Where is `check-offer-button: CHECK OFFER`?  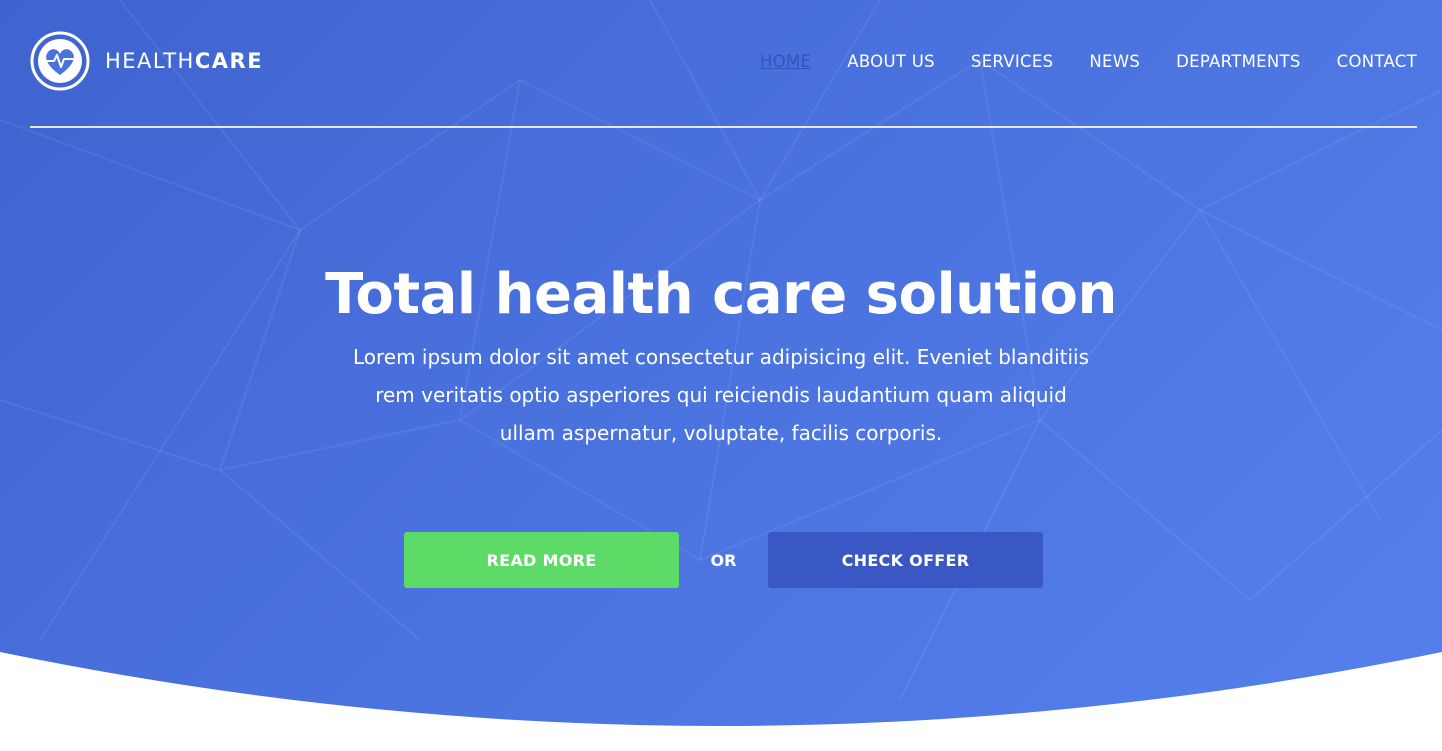
check-offer-button: CHECK OFFER is located at coordinates (905, 560).